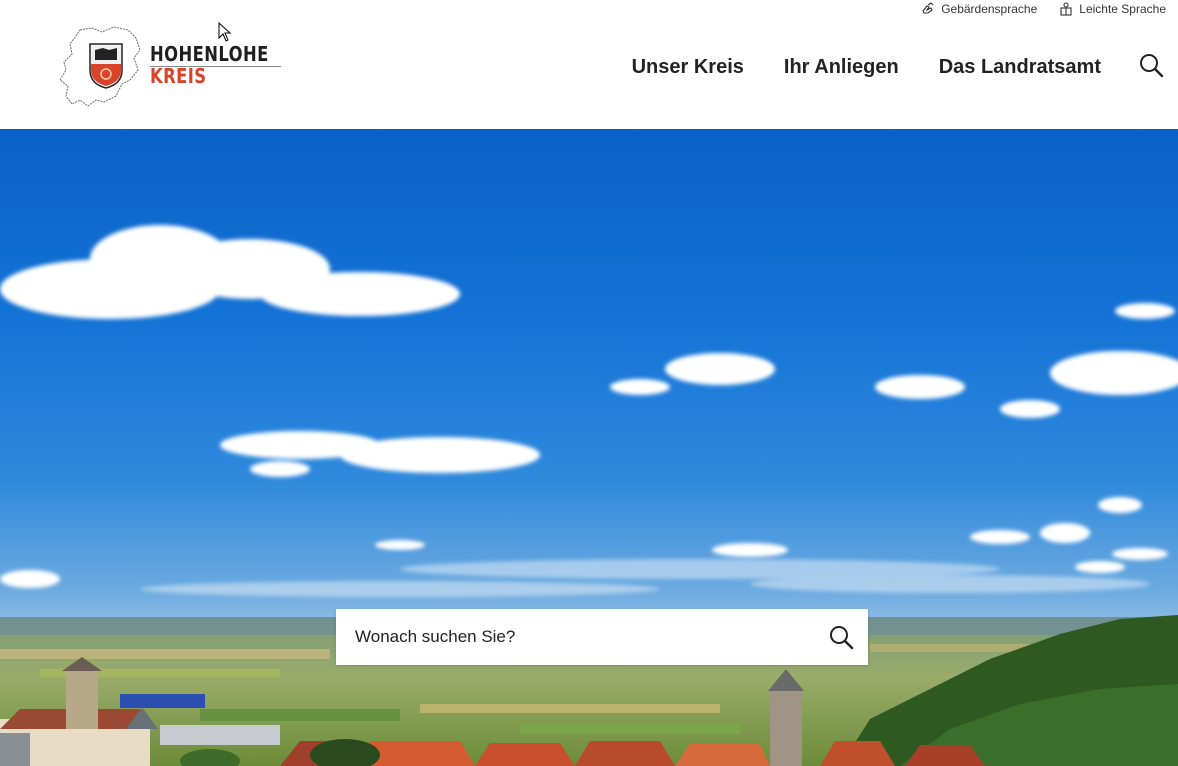  I want to click on easy-language-link: Leichte Sprache, so click(1112, 9).